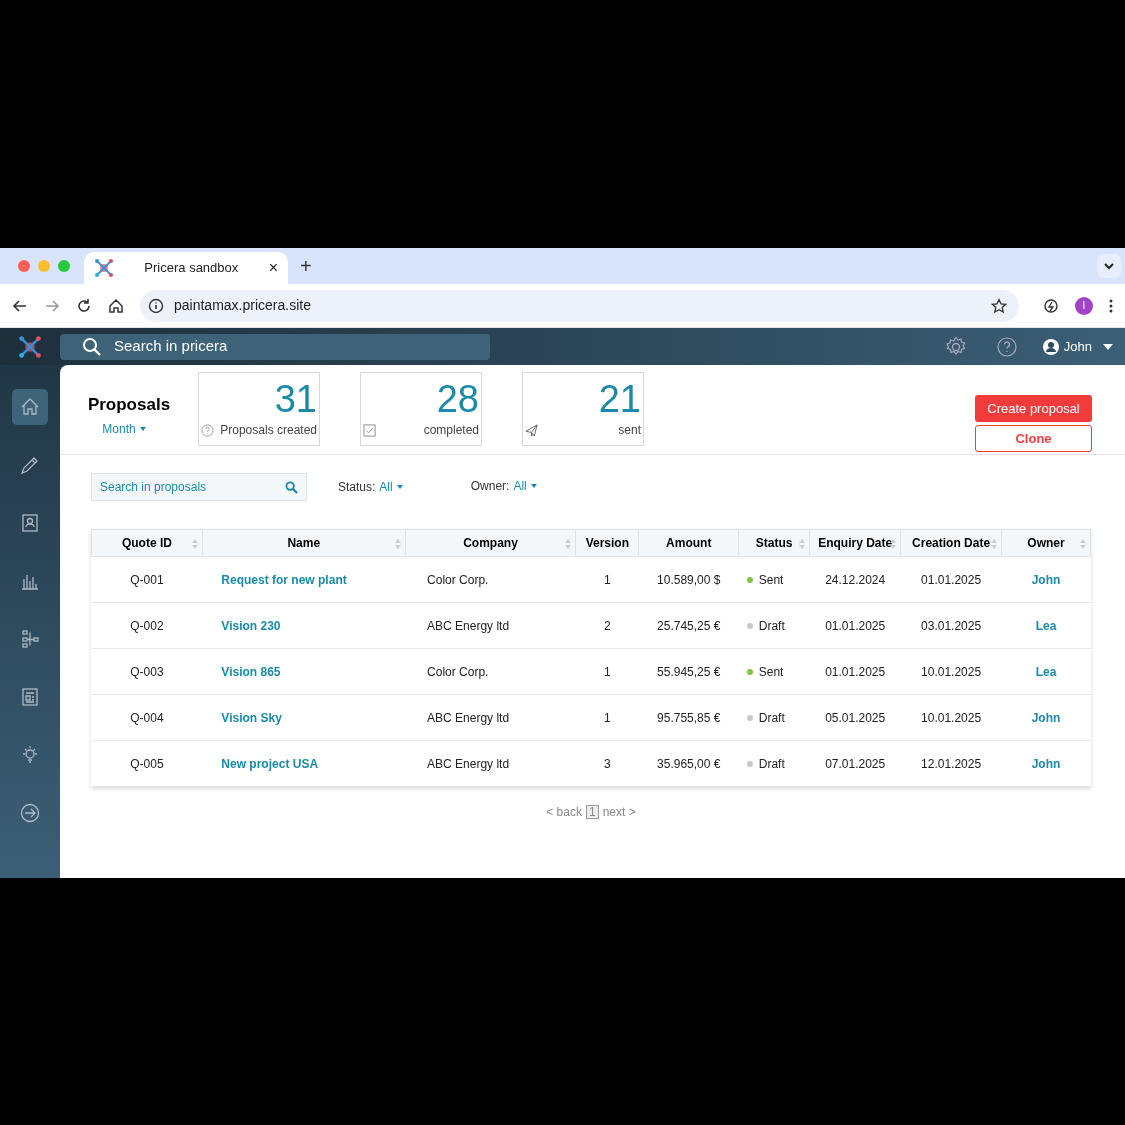  Describe the element at coordinates (84, 305) in the screenshot. I see `reload-icon` at that location.